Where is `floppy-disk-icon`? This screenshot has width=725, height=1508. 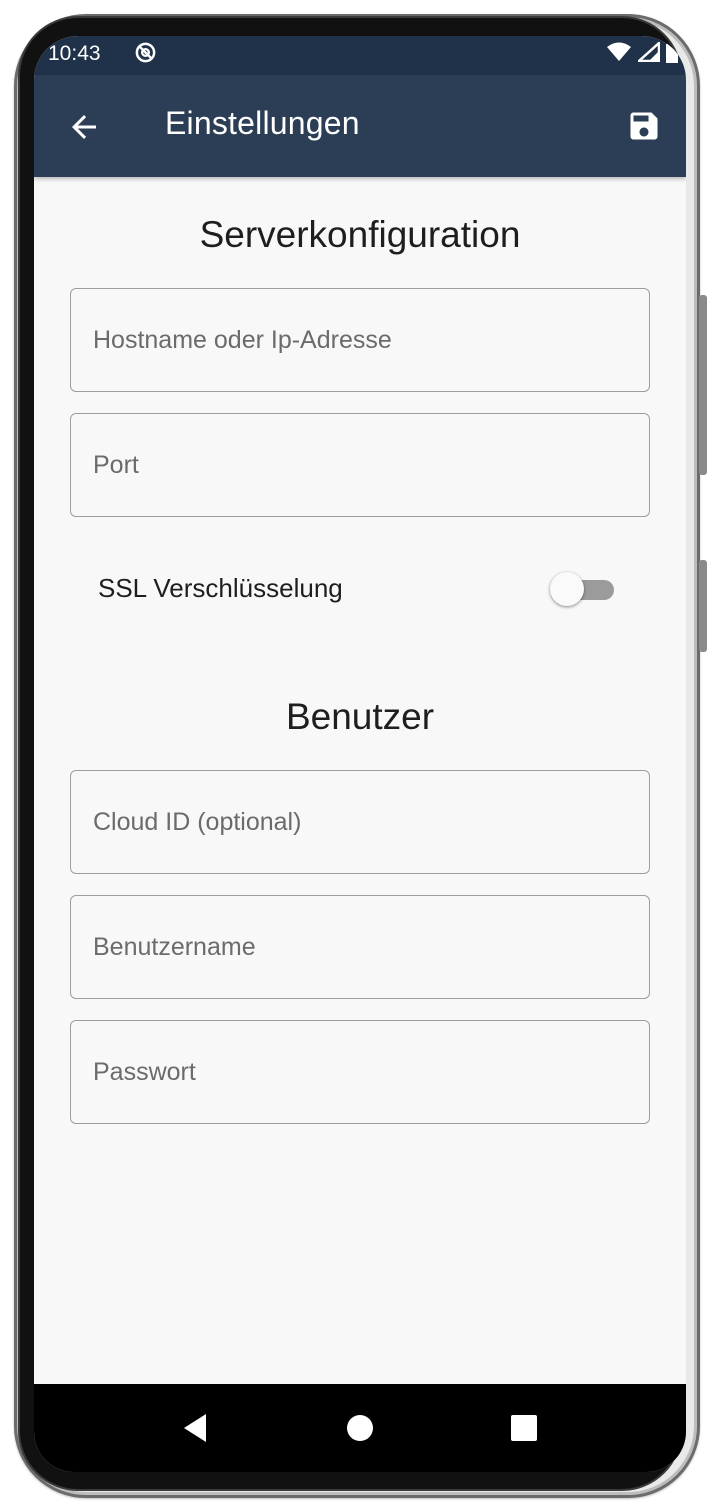 floppy-disk-icon is located at coordinates (644, 126).